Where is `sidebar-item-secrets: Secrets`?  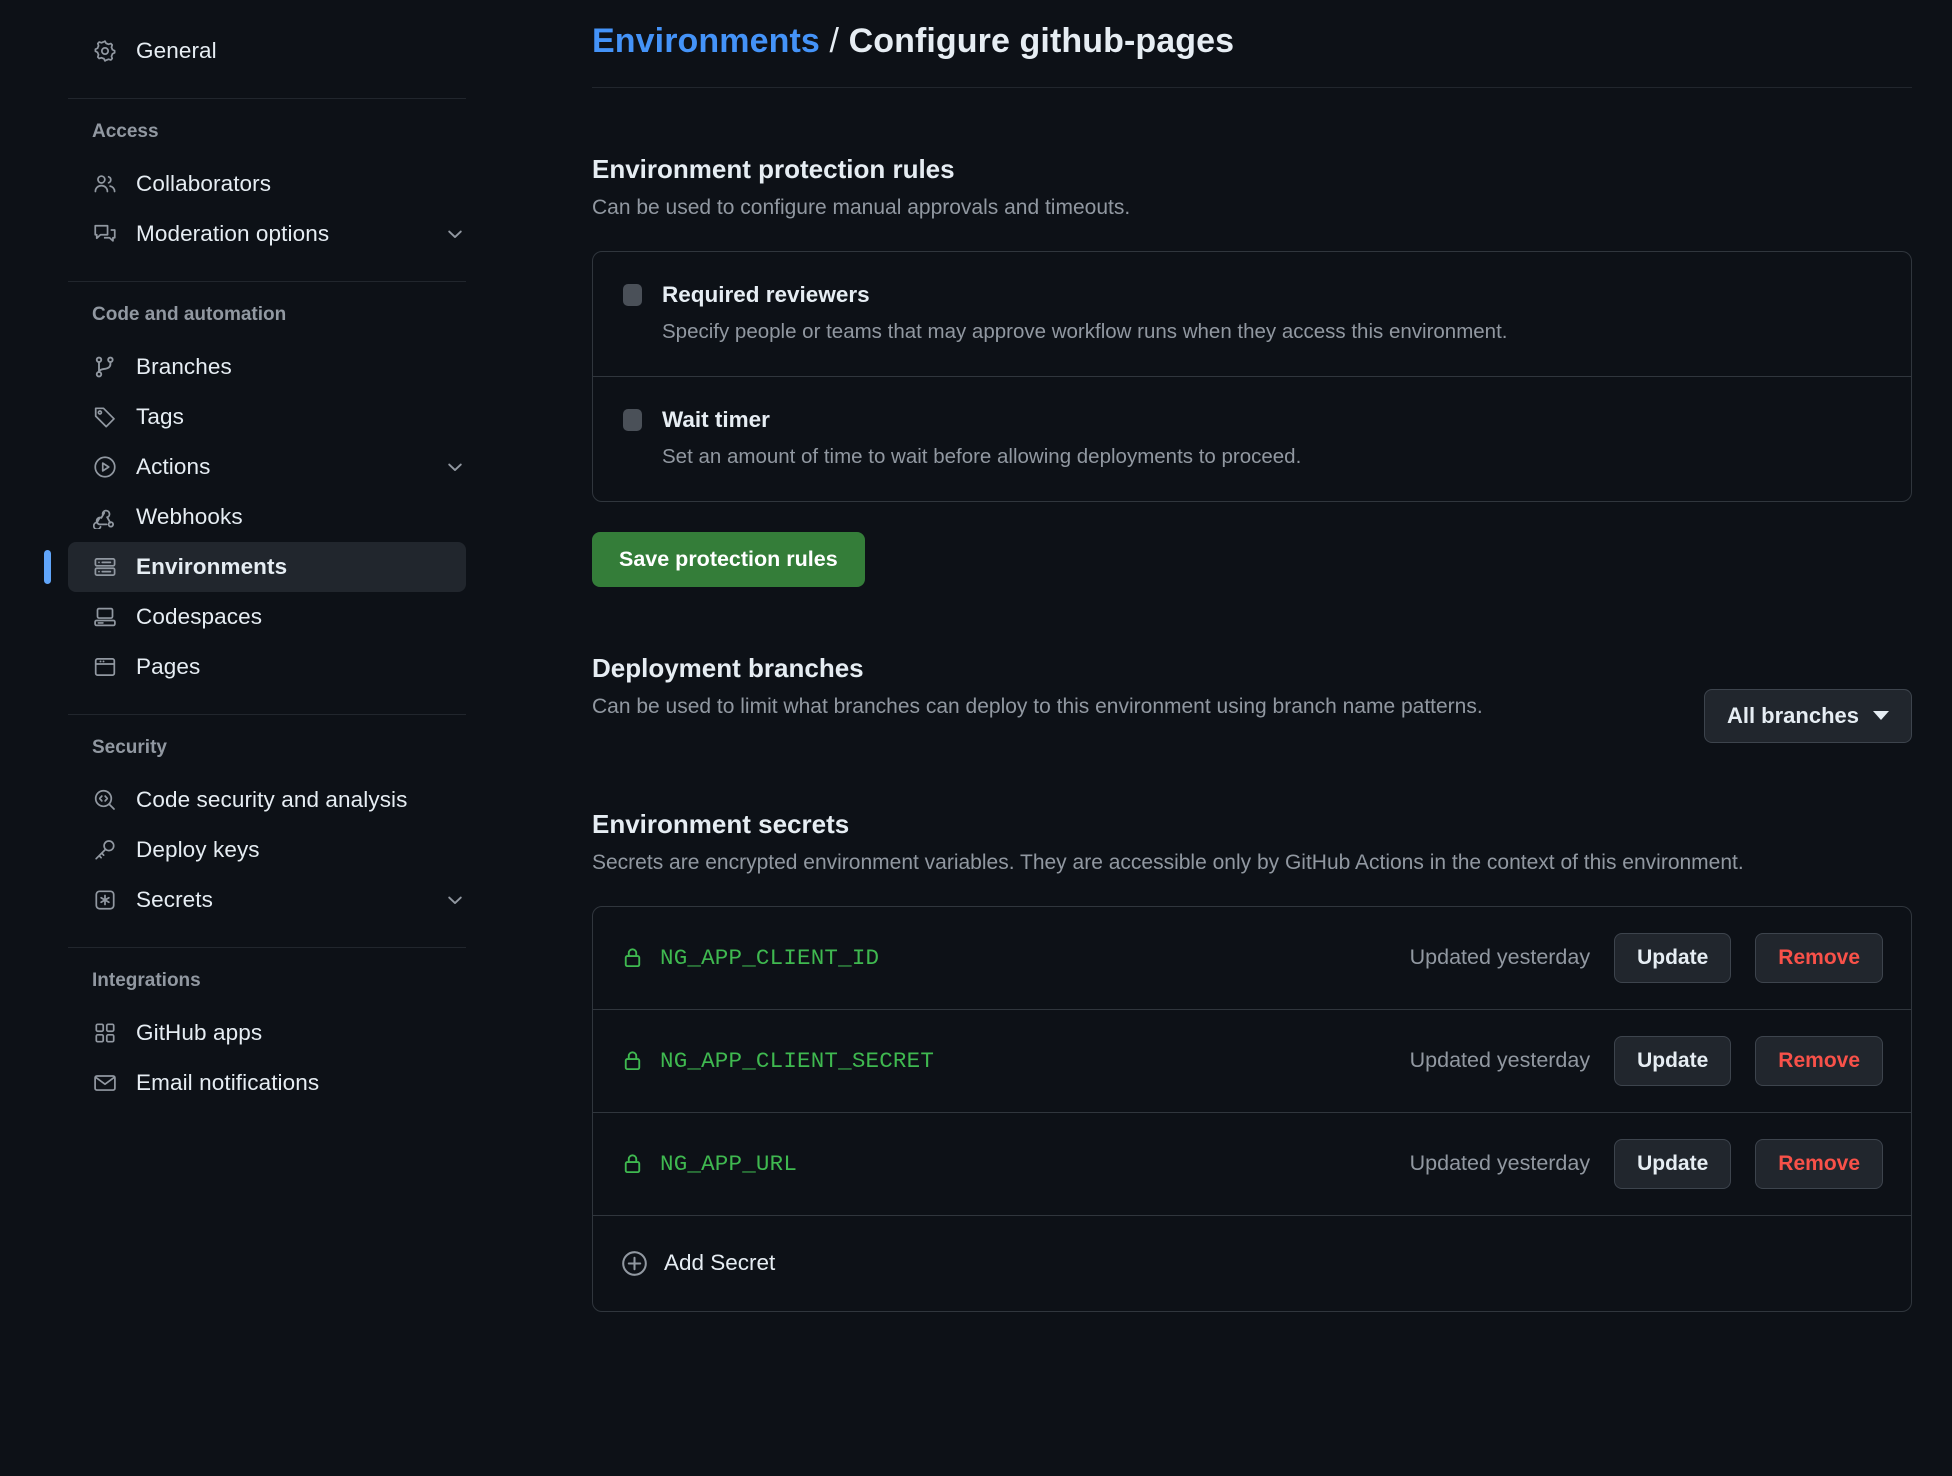 sidebar-item-secrets: Secrets is located at coordinates (267, 900).